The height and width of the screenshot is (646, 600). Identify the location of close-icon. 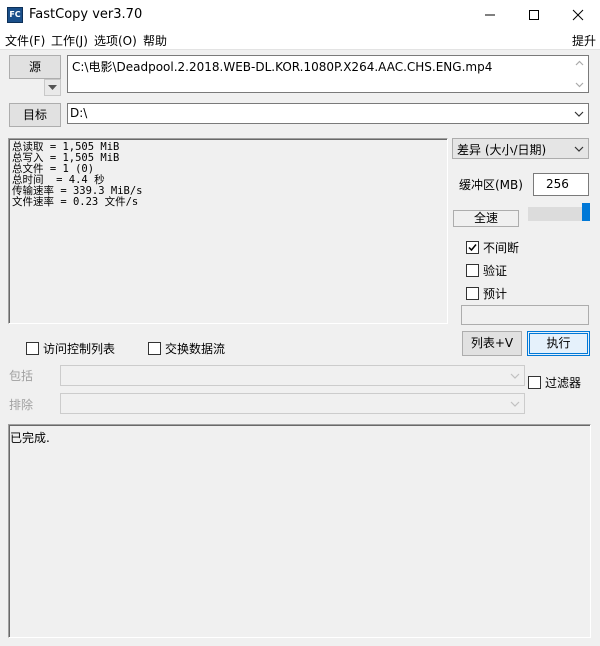
(578, 15).